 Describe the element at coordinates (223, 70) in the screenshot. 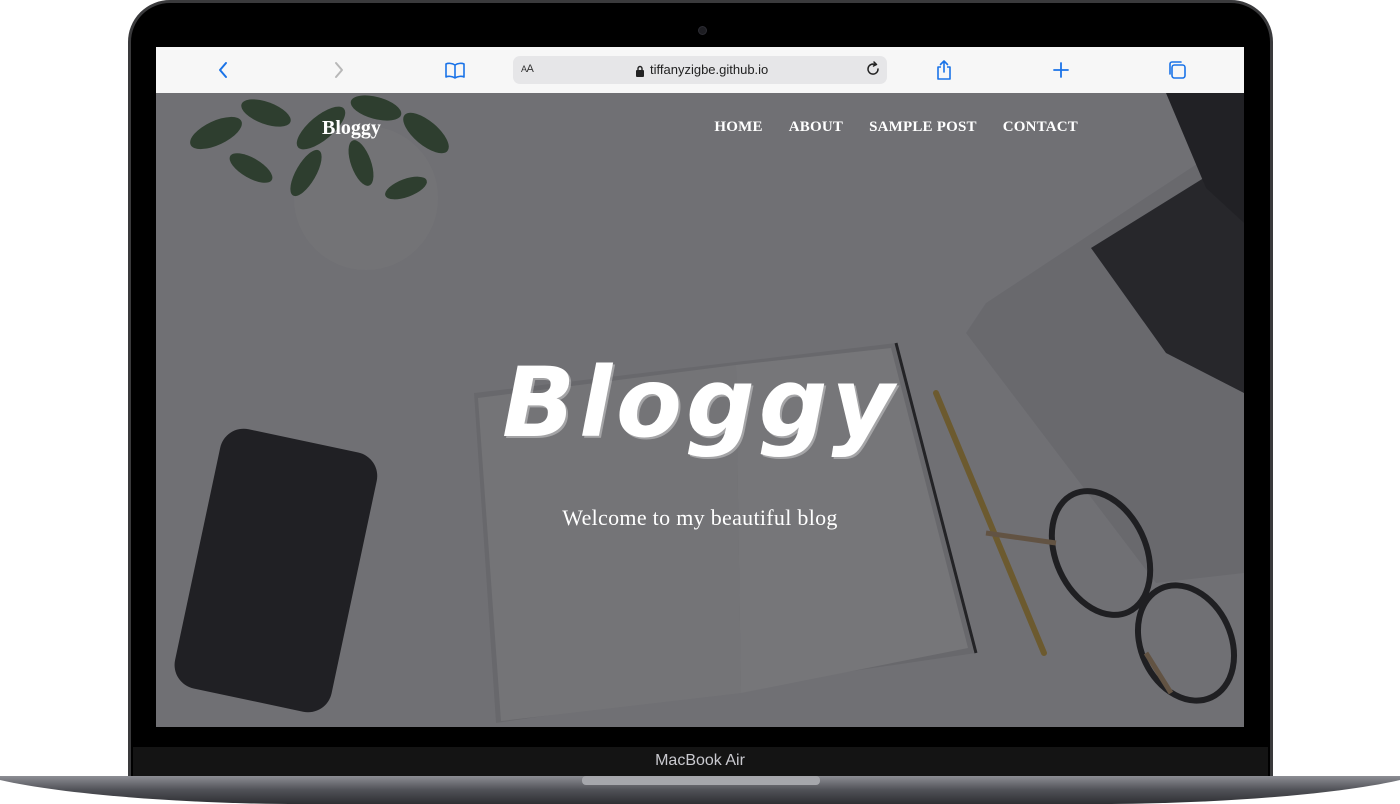

I see `back-icon` at that location.